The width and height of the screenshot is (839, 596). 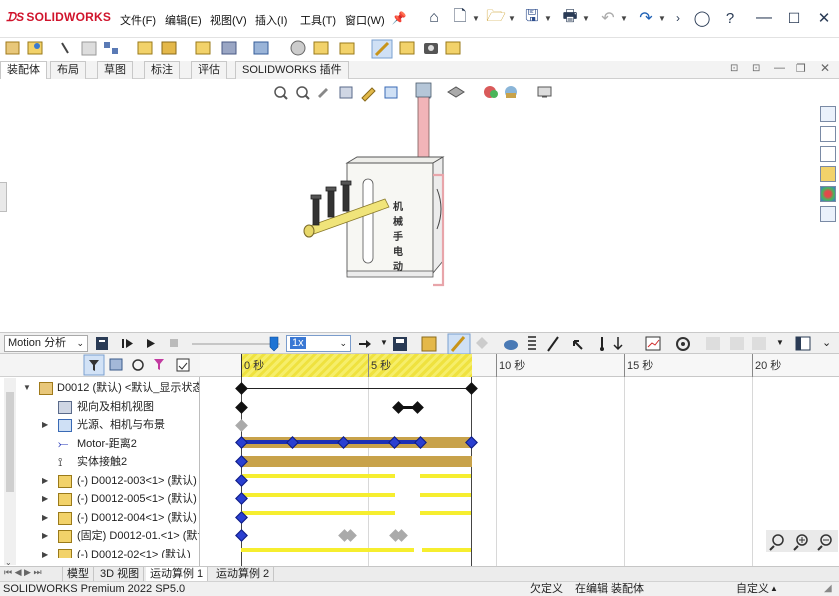 What do you see at coordinates (646, 18) in the screenshot?
I see `redo-icon: ↷` at bounding box center [646, 18].